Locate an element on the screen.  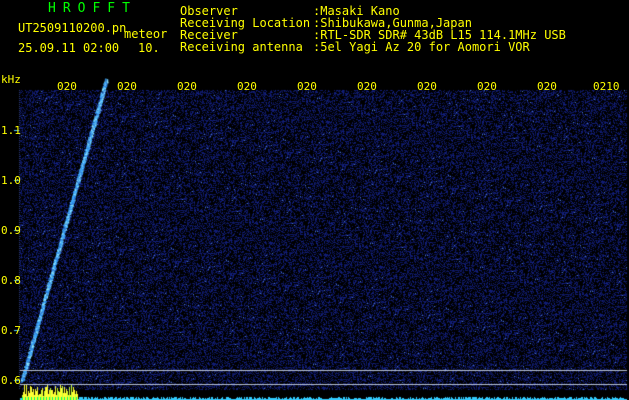
detection-tag: meteor is located at coordinates (146, 34).